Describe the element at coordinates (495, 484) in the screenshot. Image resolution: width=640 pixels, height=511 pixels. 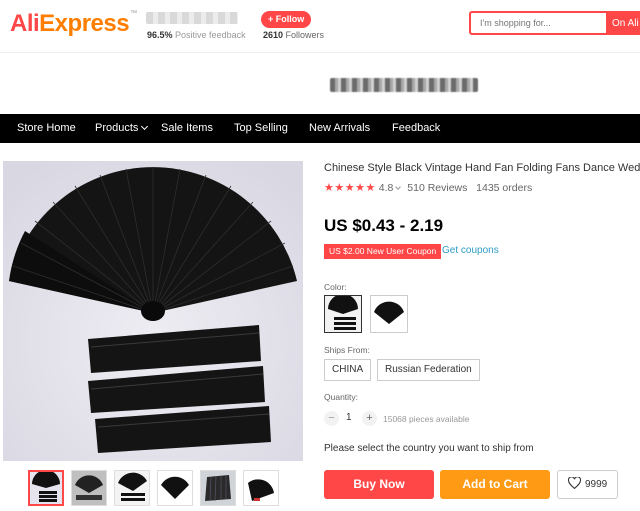
I see `add-to-cart-button: Add to Cart` at that location.